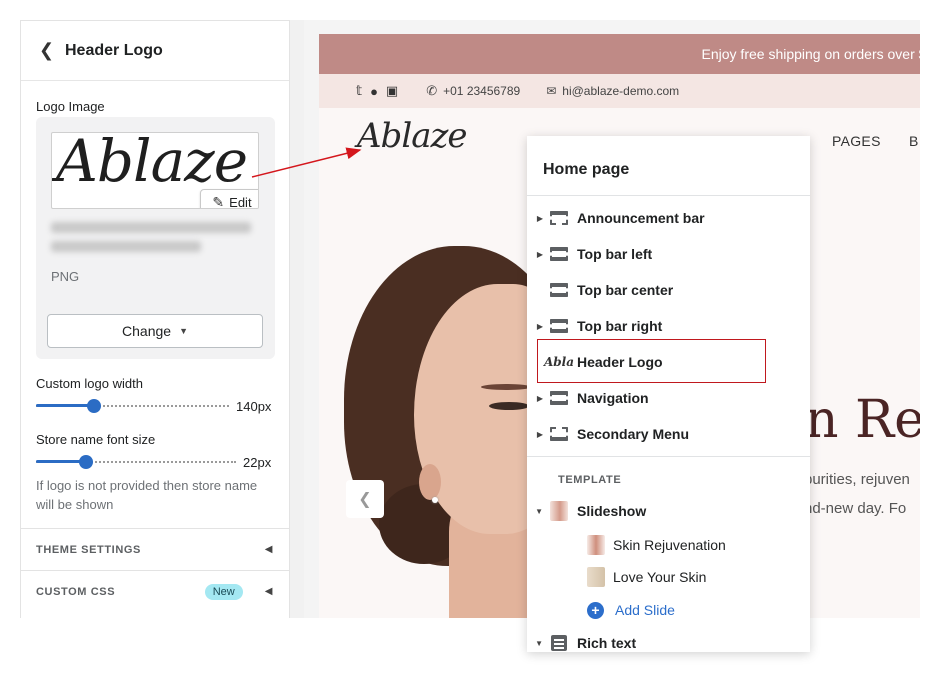 This screenshot has height=684, width=940. I want to click on instagram-icon: ▣, so click(392, 91).